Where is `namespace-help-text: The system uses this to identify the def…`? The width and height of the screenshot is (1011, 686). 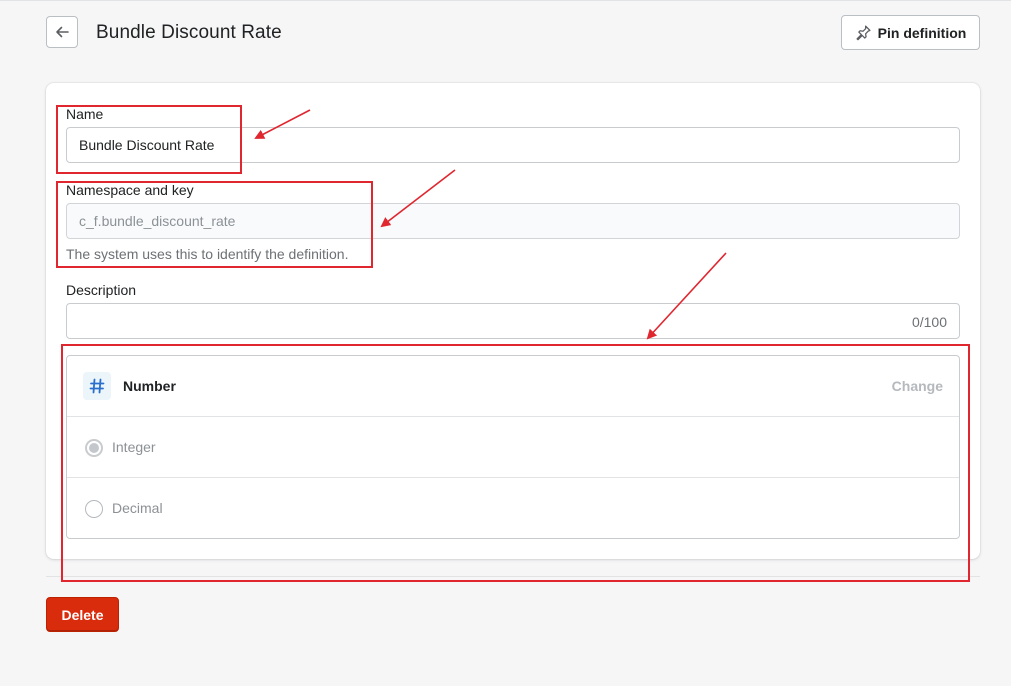 namespace-help-text: The system uses this to identify the def… is located at coordinates (207, 254).